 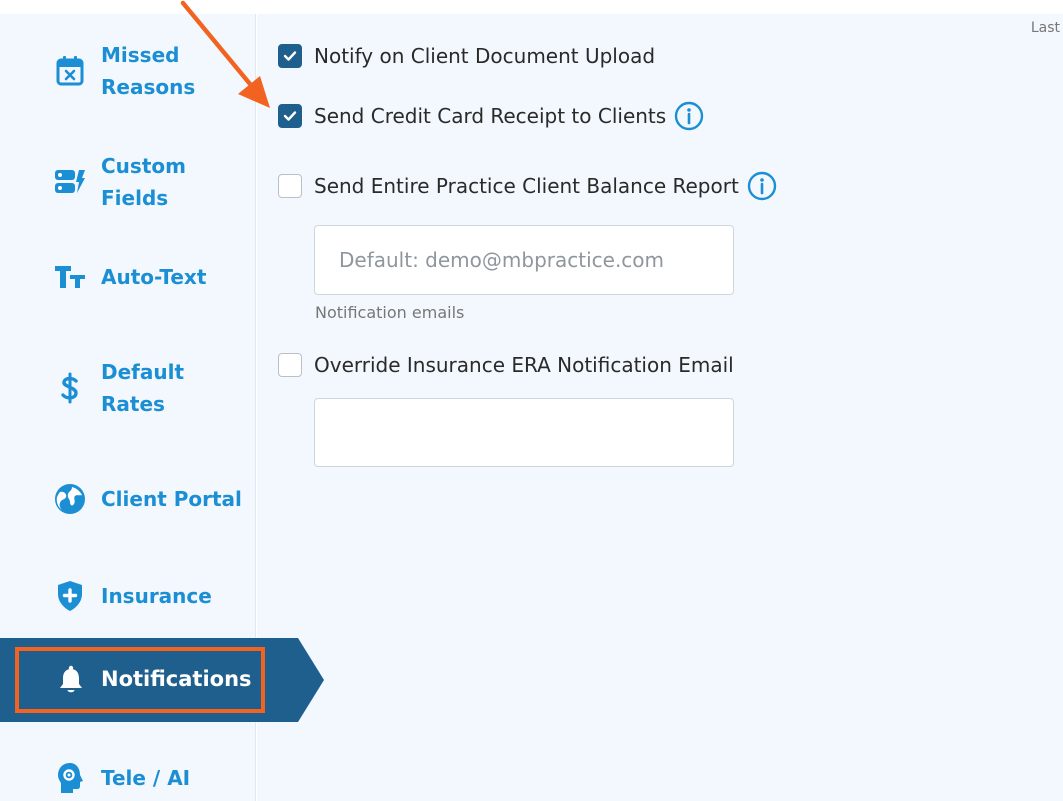 I want to click on notify-upload-option: Notify on Client Document Upload, so click(x=466, y=56).